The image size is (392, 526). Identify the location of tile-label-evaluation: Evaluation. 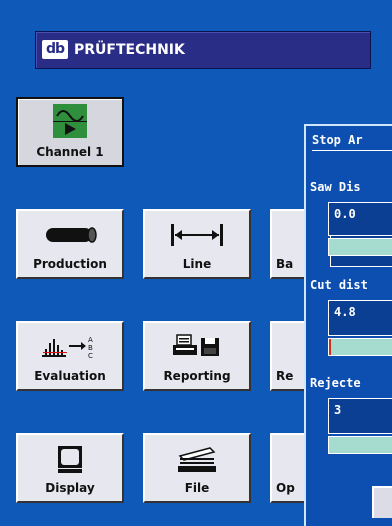
(70, 376).